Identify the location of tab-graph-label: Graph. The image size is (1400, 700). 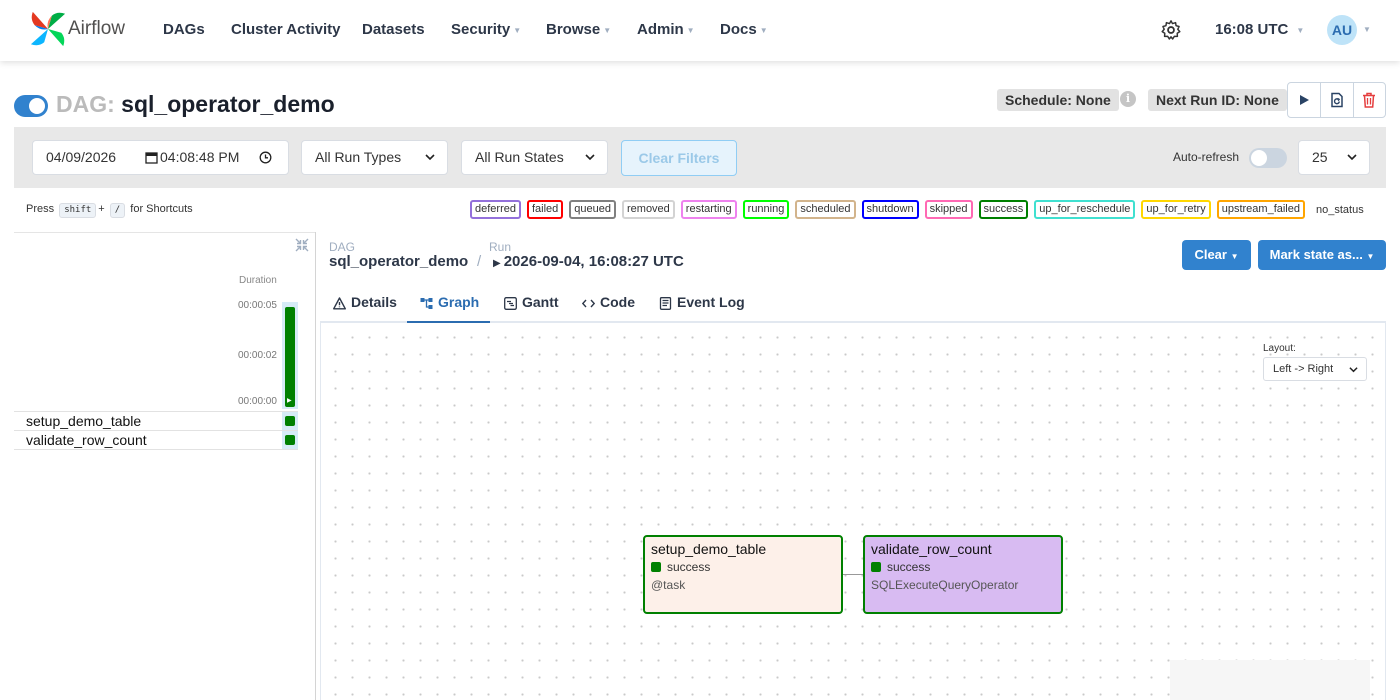
(459, 302).